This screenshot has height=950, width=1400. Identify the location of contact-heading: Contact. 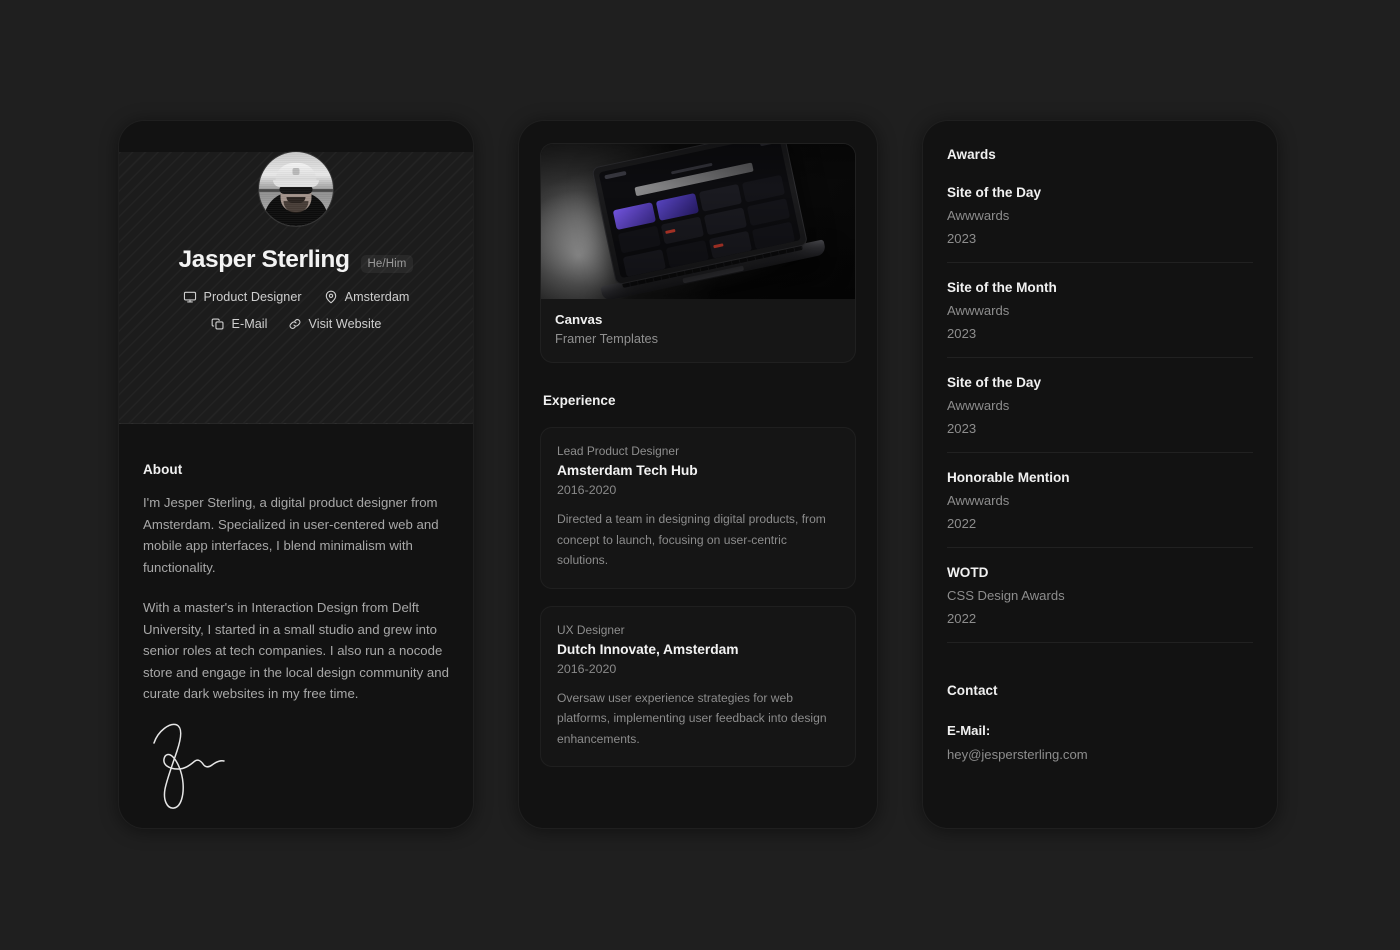
(972, 690).